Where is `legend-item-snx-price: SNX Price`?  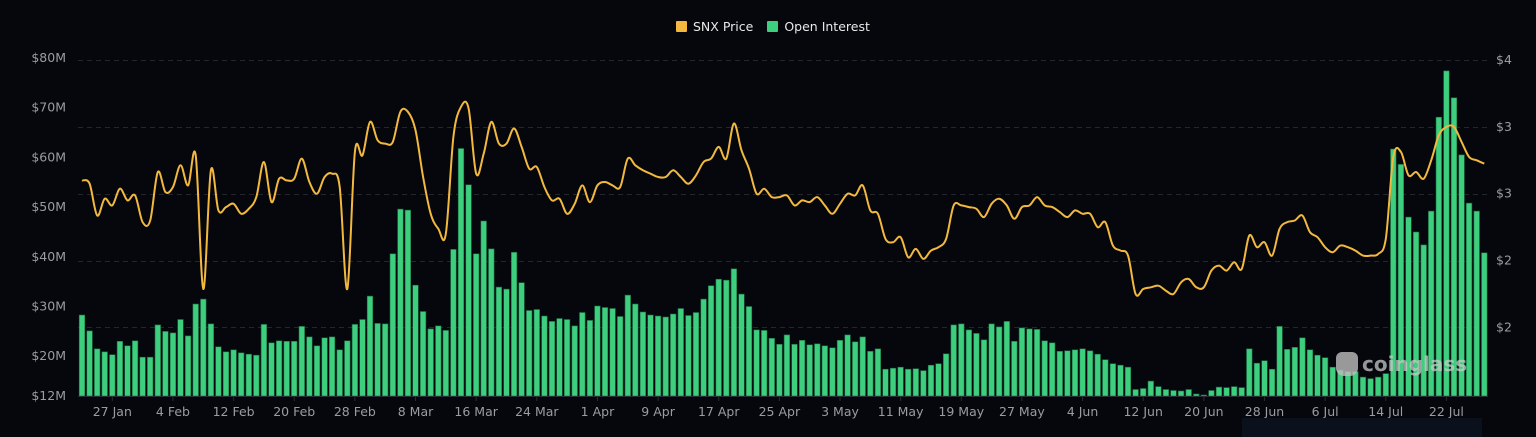
legend-item-snx-price: SNX Price is located at coordinates (714, 26).